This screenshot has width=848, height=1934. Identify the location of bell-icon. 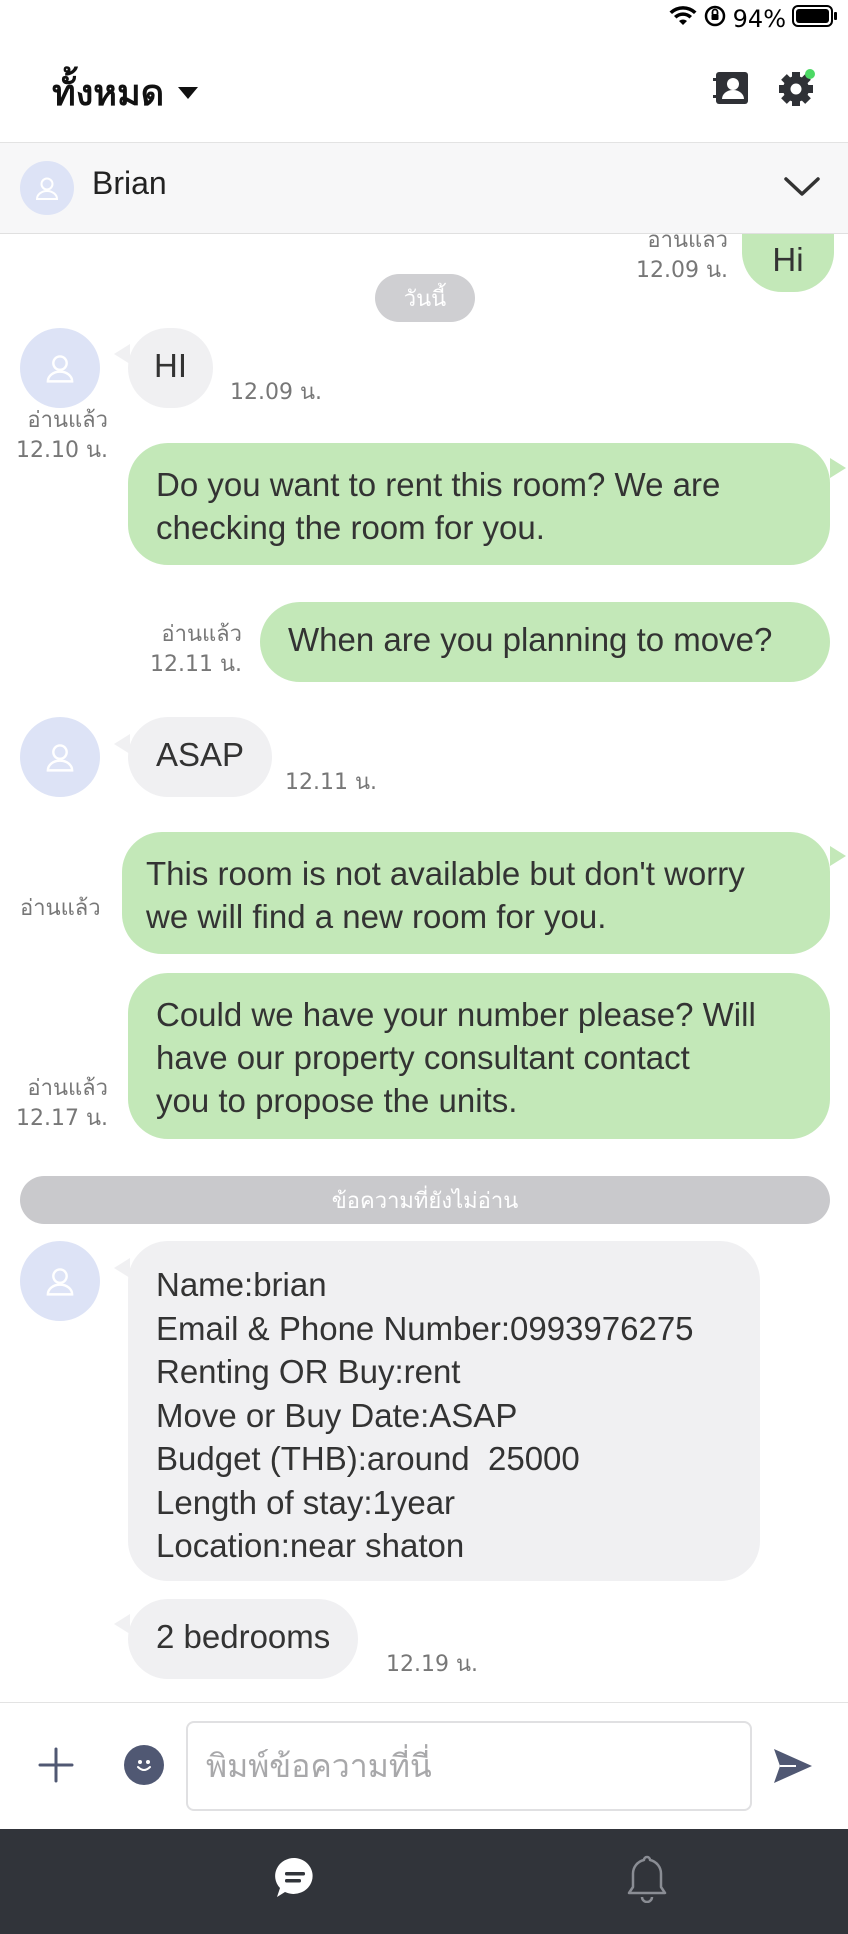
(647, 1878).